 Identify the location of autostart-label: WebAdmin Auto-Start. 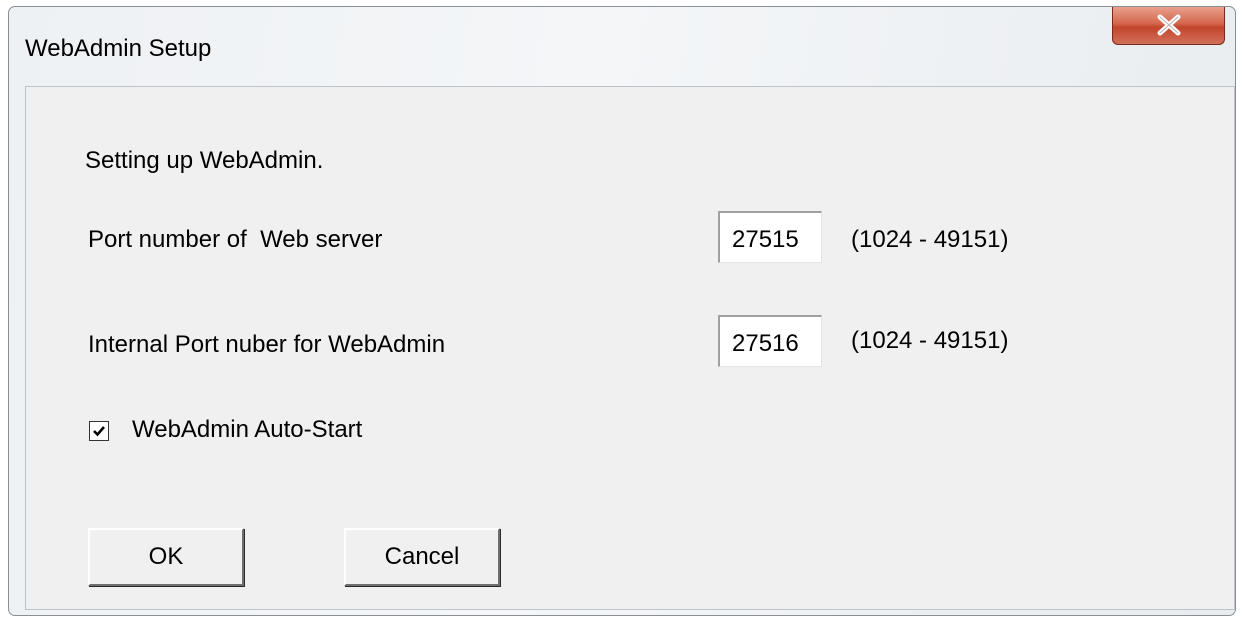
(247, 430).